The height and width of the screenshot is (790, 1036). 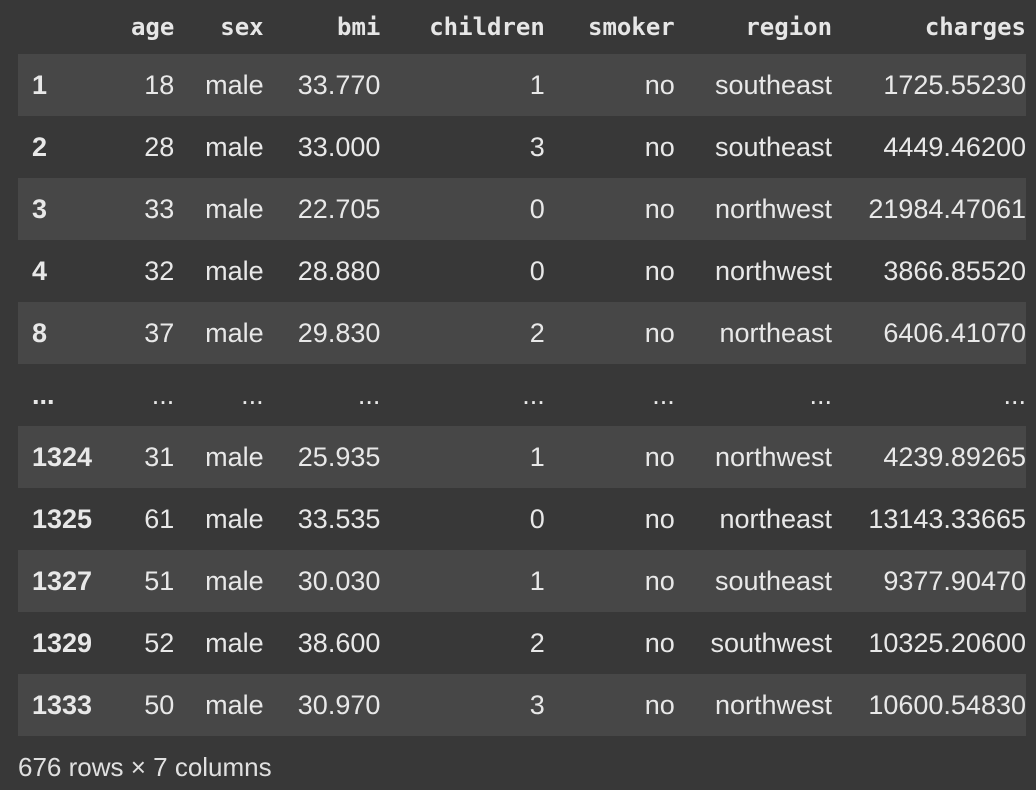 What do you see at coordinates (359, 27) in the screenshot?
I see `column-header: bmi` at bounding box center [359, 27].